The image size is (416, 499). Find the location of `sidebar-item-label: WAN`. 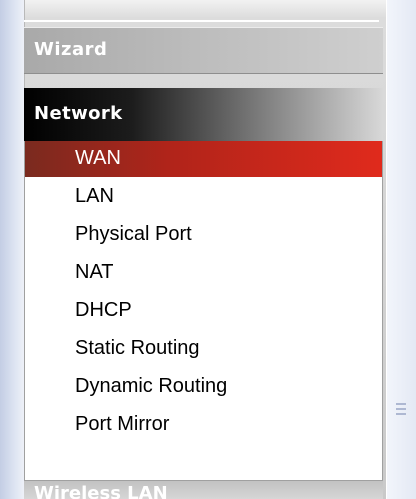

sidebar-item-label: WAN is located at coordinates (98, 158).